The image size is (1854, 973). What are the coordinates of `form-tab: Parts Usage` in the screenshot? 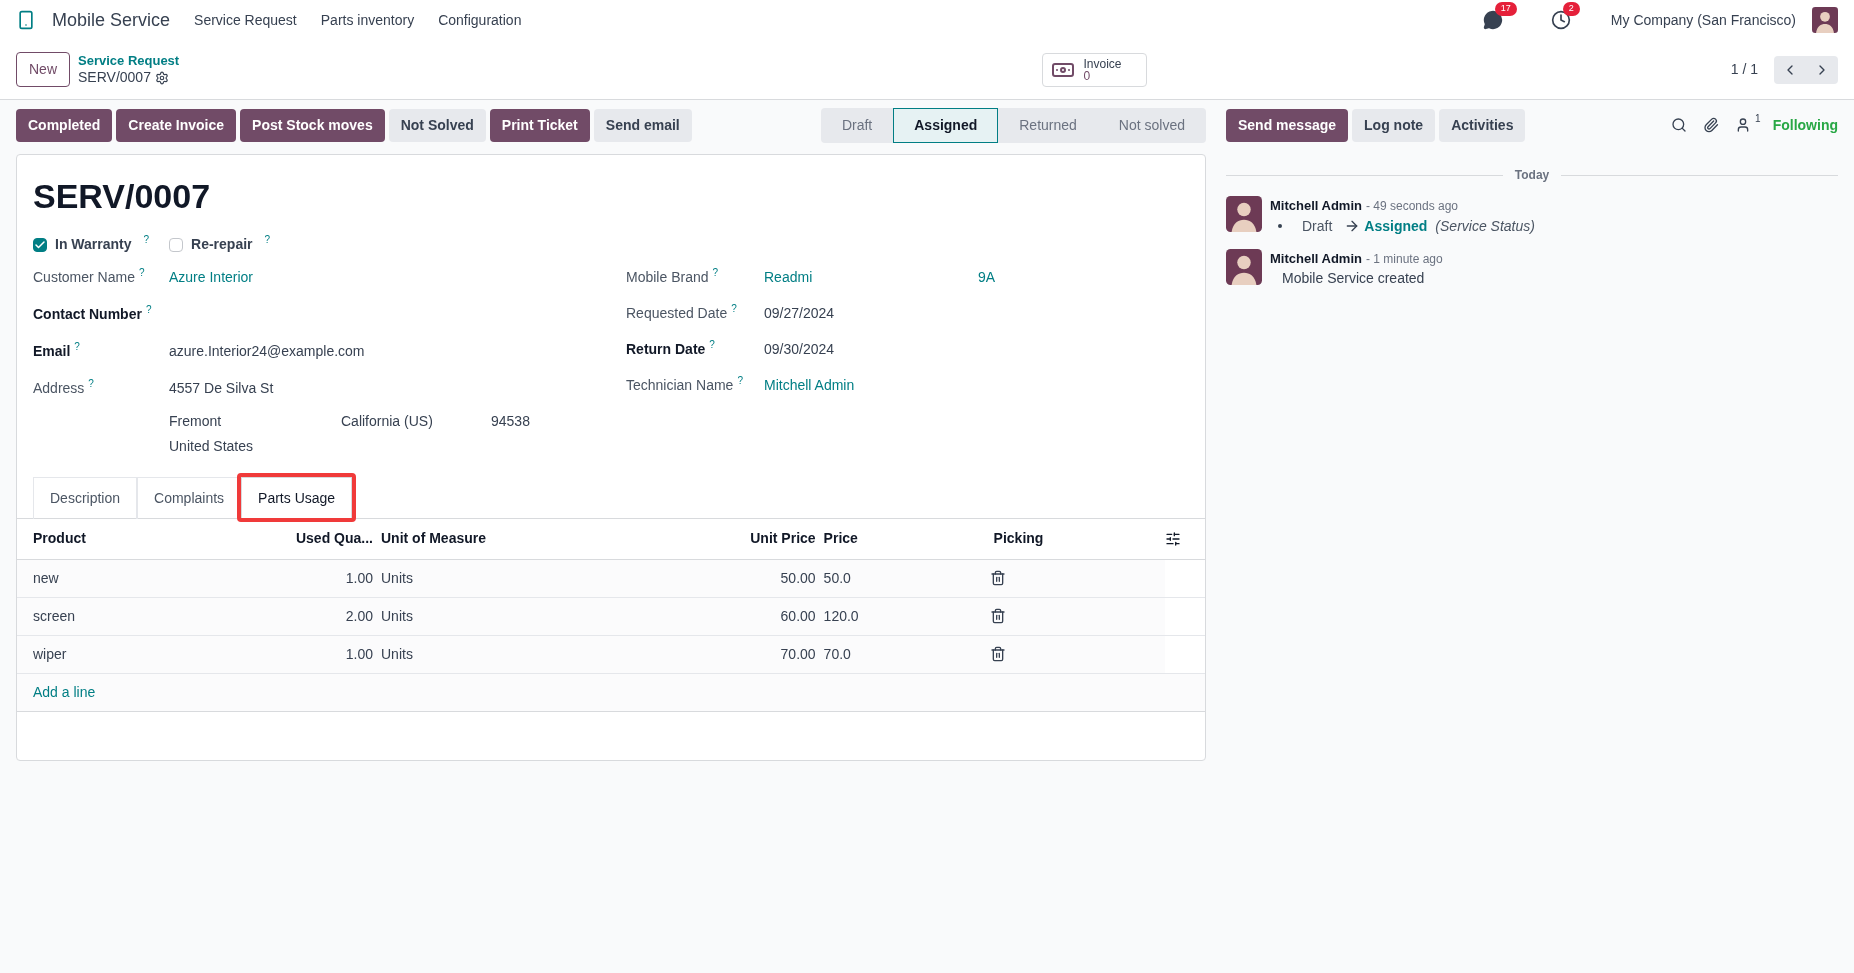 It's located at (297, 498).